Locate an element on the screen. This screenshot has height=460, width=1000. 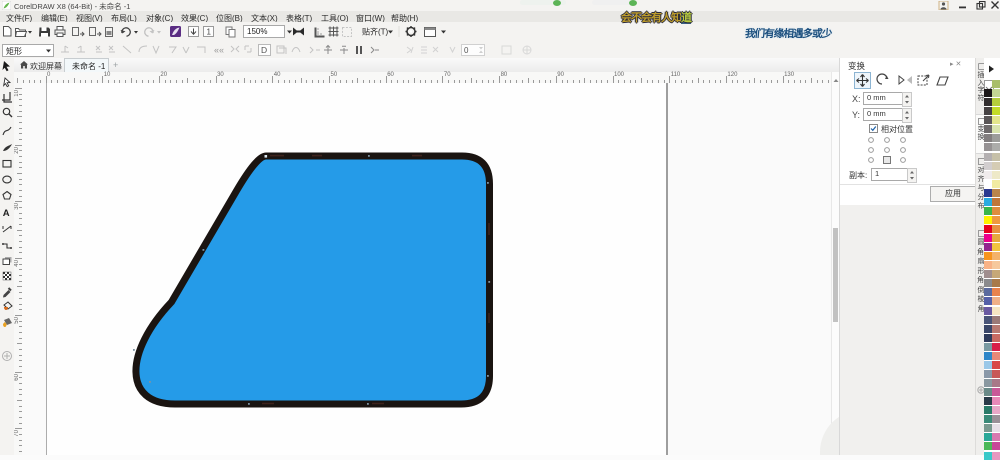
svg-text: A is located at coordinates (6, 213).